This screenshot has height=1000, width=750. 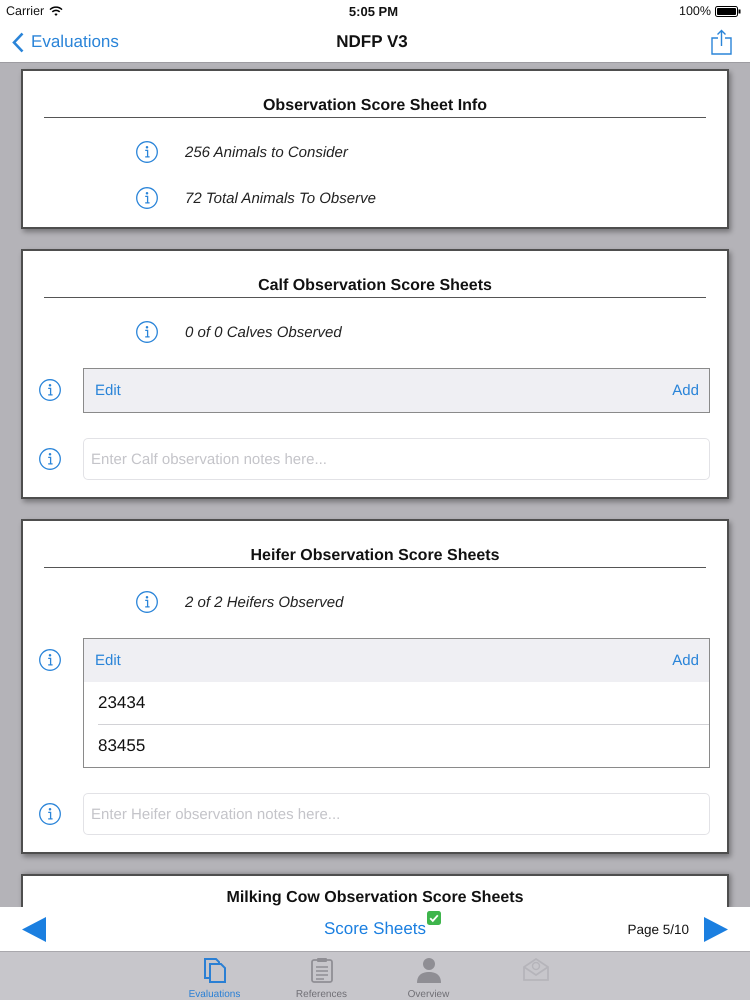 I want to click on section-title-button: Score Sheets, so click(x=375, y=929).